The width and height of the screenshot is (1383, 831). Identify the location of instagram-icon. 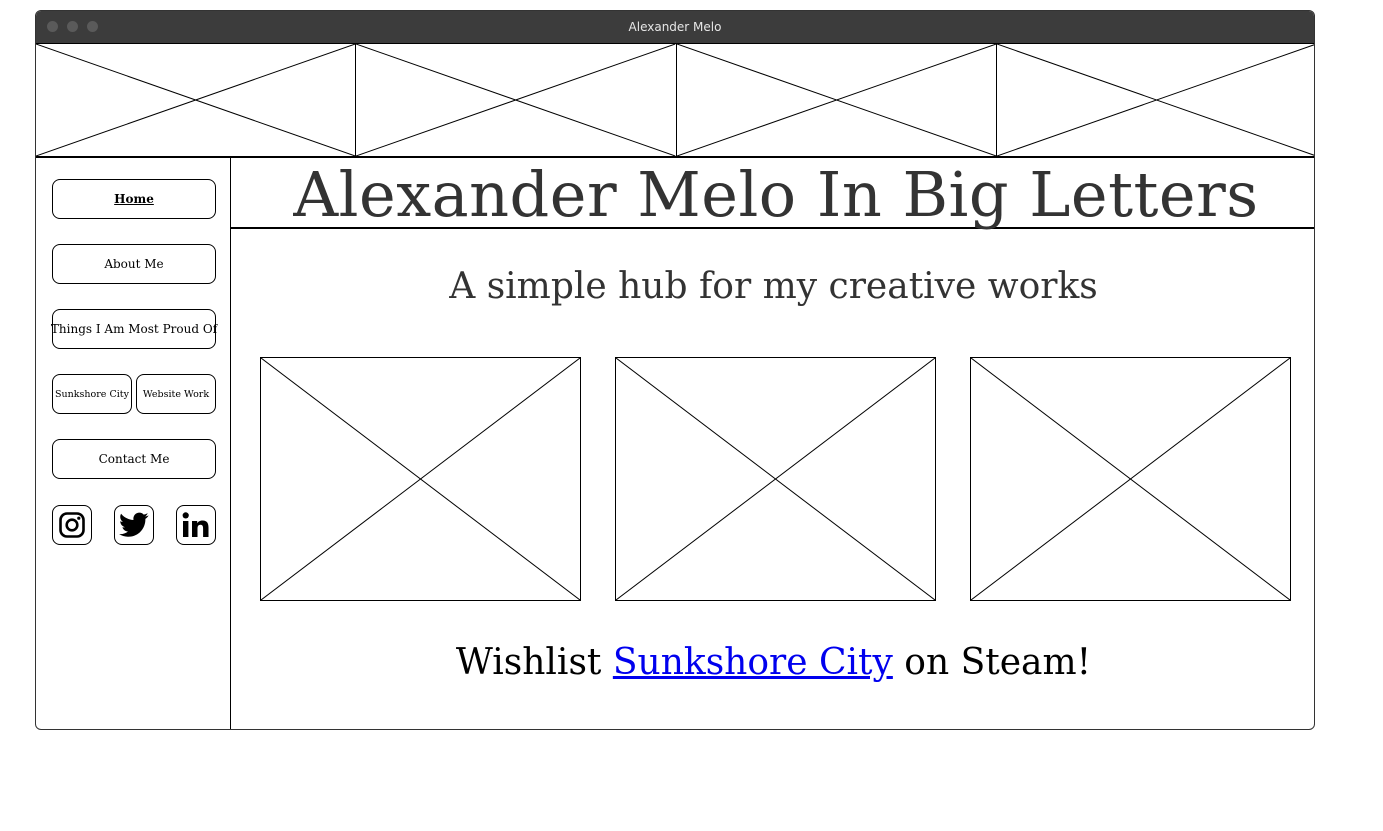
(72, 525).